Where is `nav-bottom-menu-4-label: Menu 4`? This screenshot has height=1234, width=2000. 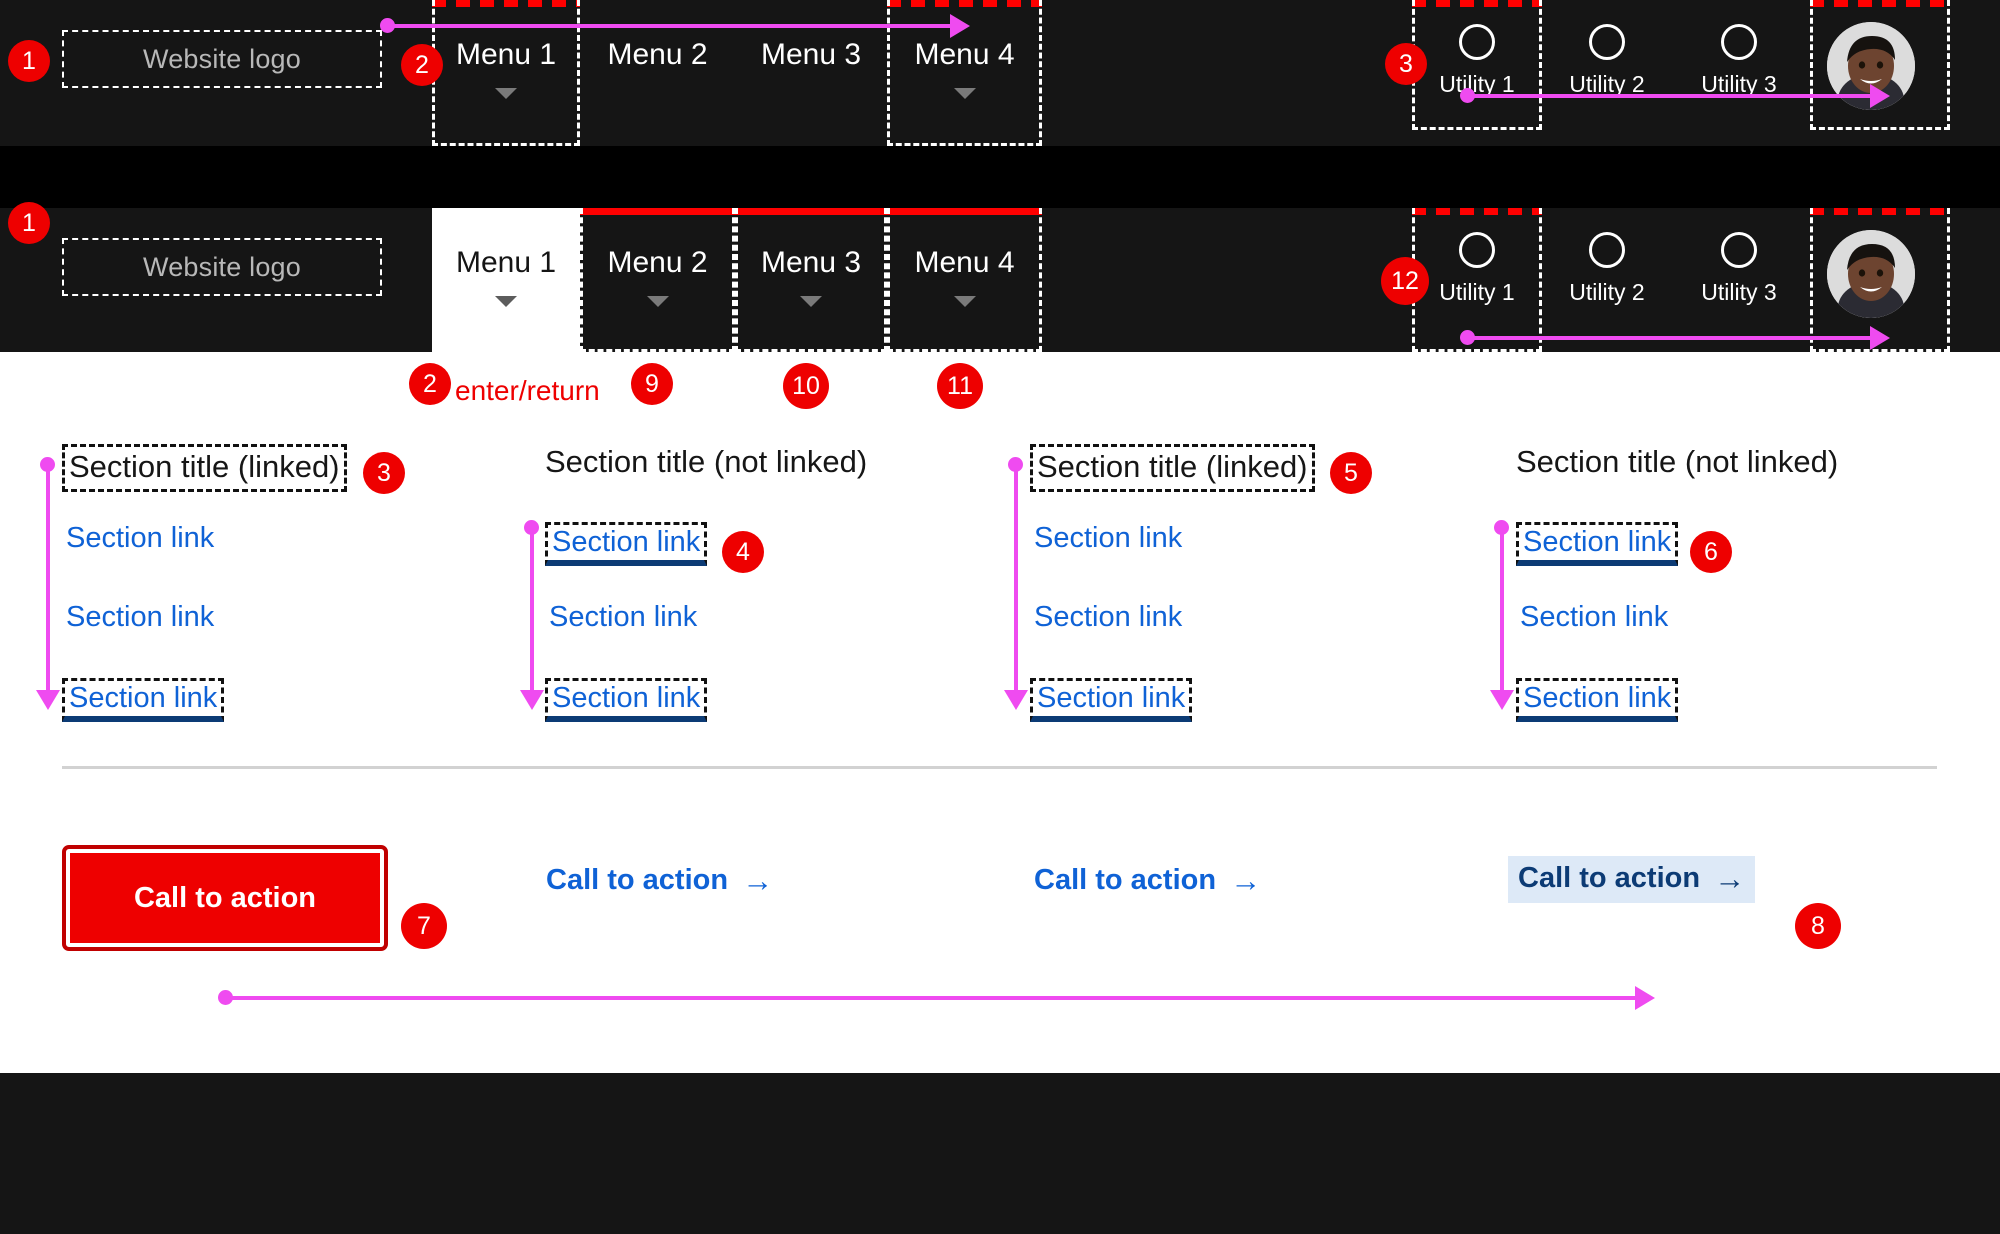
nav-bottom-menu-4-label: Menu 4 is located at coordinates (964, 262).